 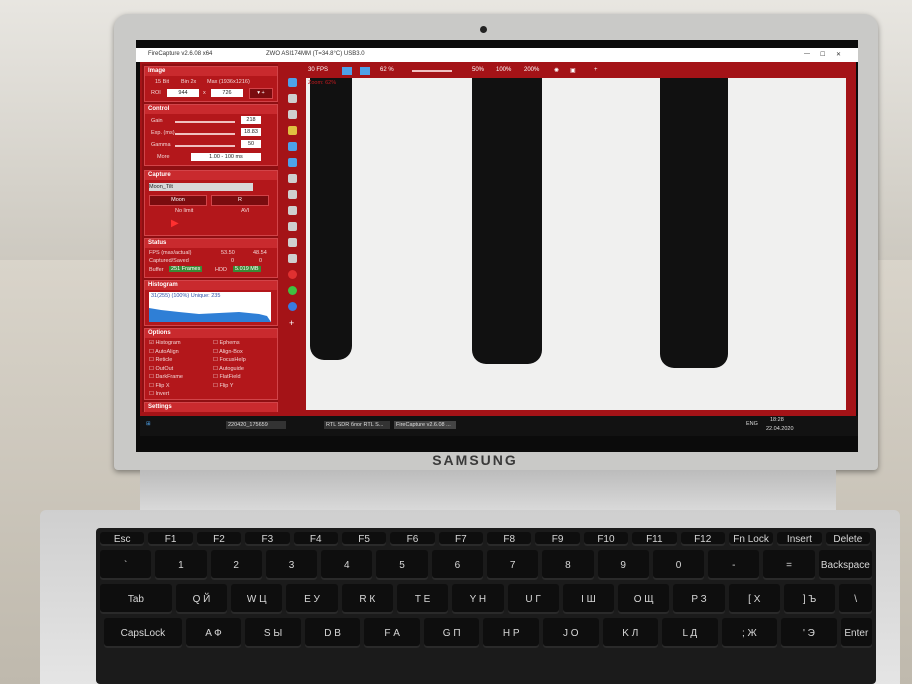 What do you see at coordinates (347, 71) in the screenshot?
I see `camera-icon` at bounding box center [347, 71].